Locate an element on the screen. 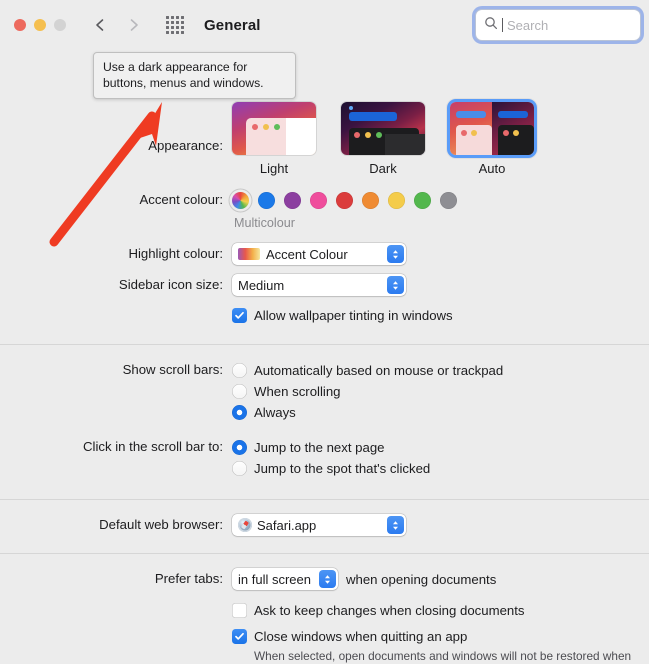 The height and width of the screenshot is (664, 649). radio-label-jump-spot-clicked: Jump to the spot that's clicked is located at coordinates (342, 468).